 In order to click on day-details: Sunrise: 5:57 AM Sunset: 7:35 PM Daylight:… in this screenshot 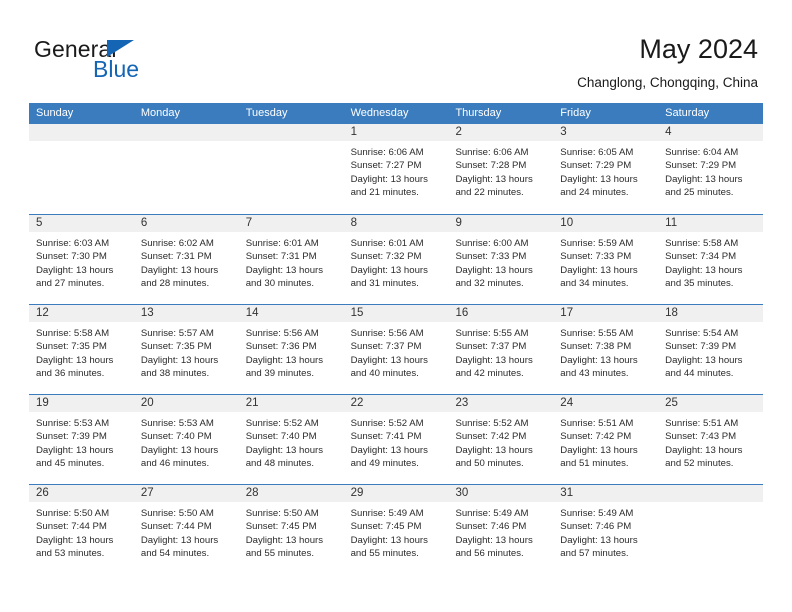, I will do `click(186, 351)`.